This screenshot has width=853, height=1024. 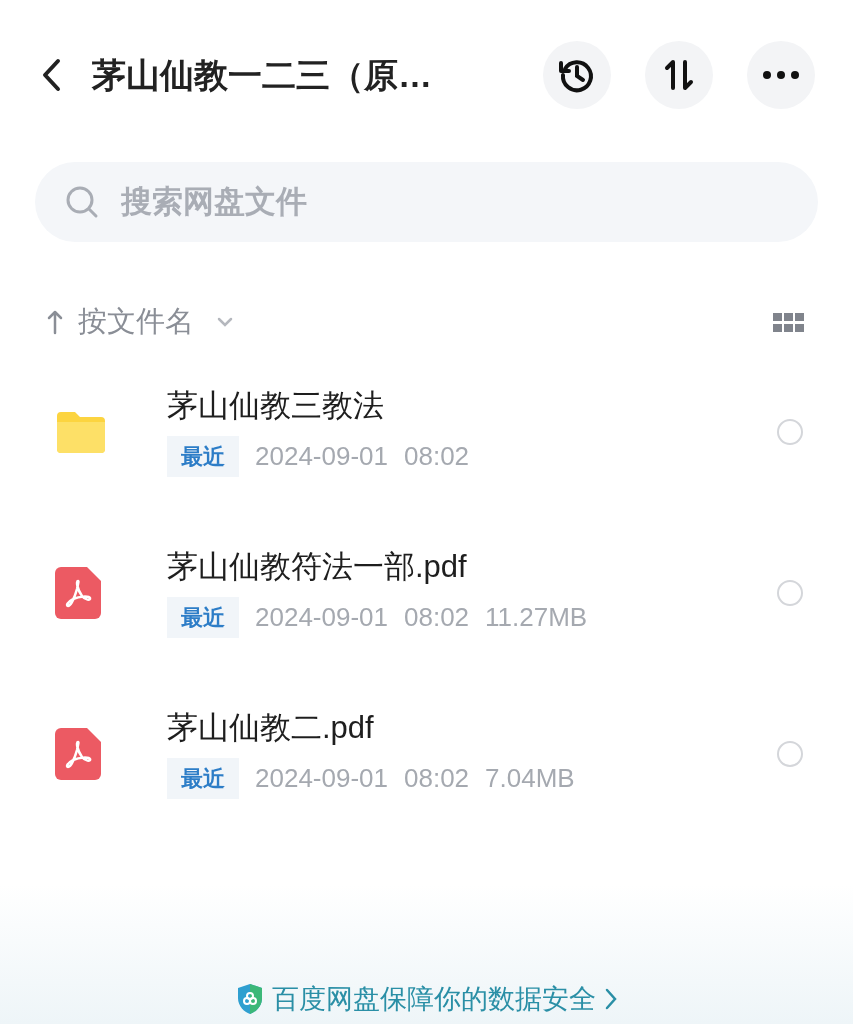 I want to click on chevron-down-icon, so click(x=225, y=321).